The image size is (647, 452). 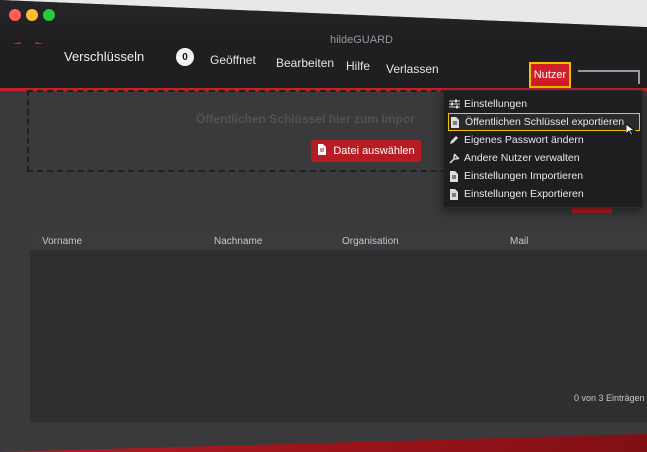 I want to click on menu-item-export-settings: Einstellungen Exportieren, so click(x=544, y=194).